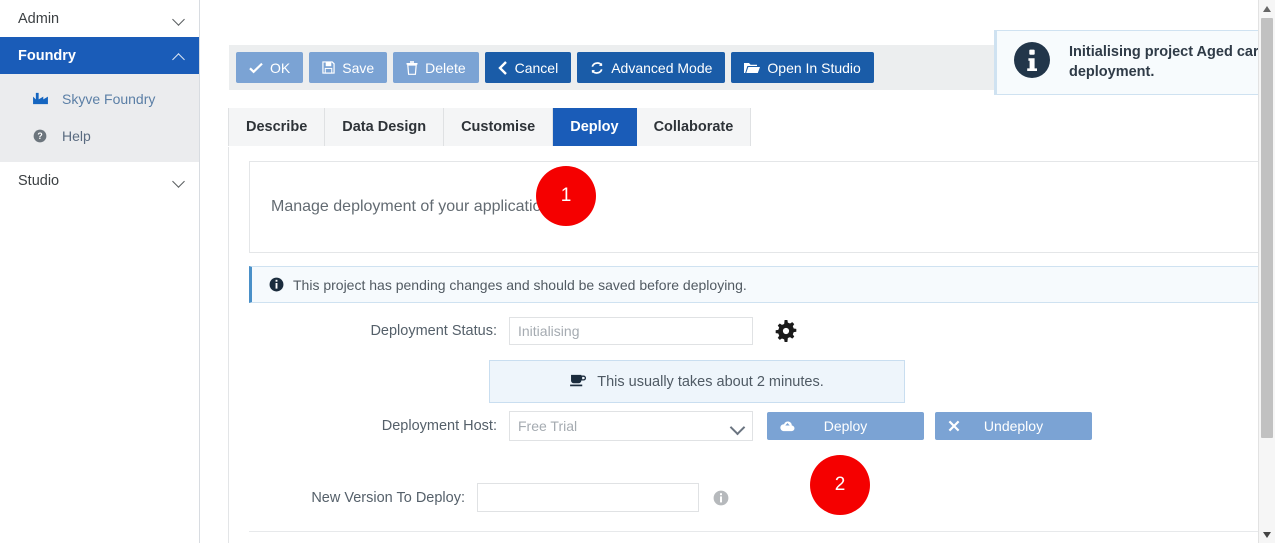 The image size is (1275, 543). Describe the element at coordinates (662, 67) in the screenshot. I see `advanced-mode-button-label: Advanced Mode` at that location.